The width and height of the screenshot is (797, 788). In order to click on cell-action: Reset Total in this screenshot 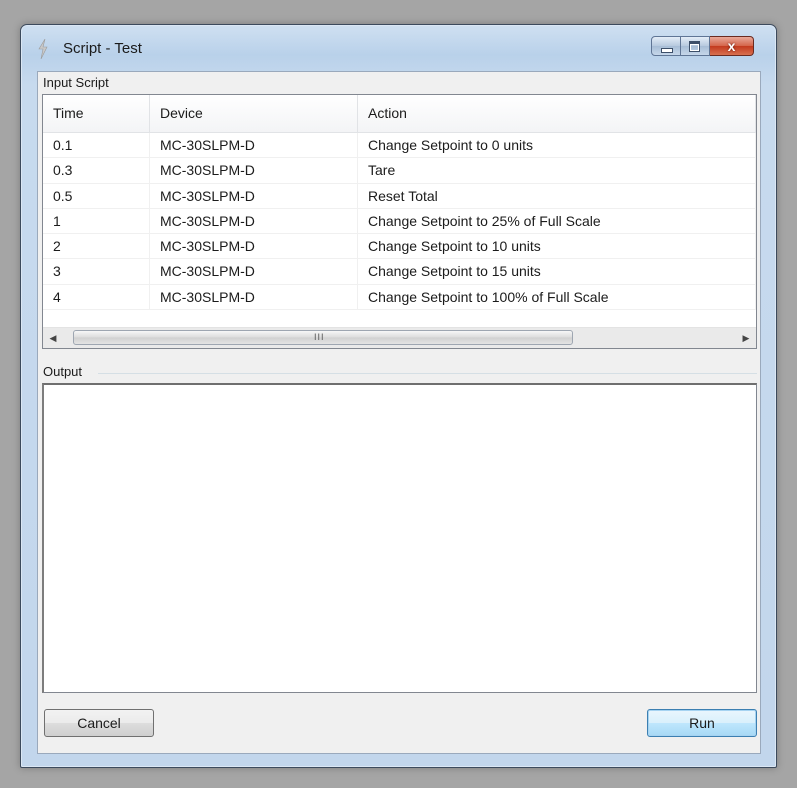, I will do `click(557, 195)`.